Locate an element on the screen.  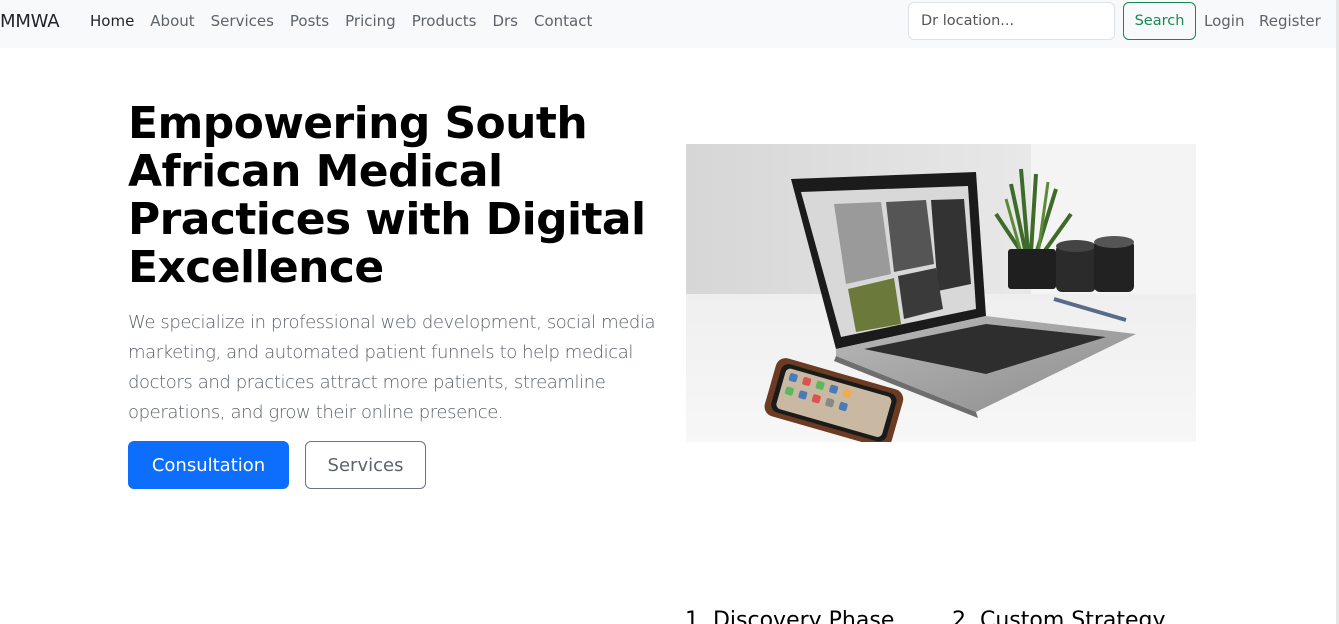
register-link: Register is located at coordinates (1290, 21).